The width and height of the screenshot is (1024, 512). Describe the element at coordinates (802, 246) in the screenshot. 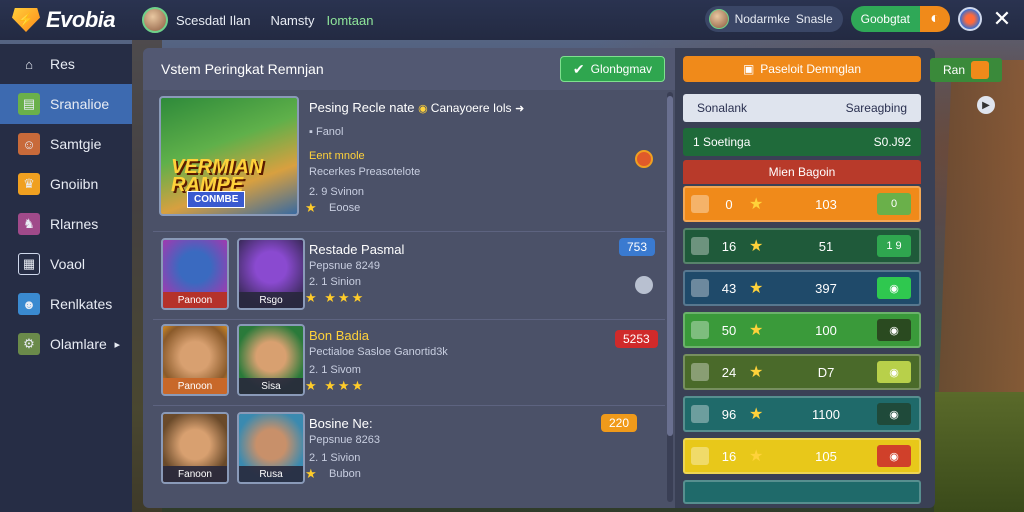

I see `leaderboard-row: 16 ★ 51 1 9` at that location.